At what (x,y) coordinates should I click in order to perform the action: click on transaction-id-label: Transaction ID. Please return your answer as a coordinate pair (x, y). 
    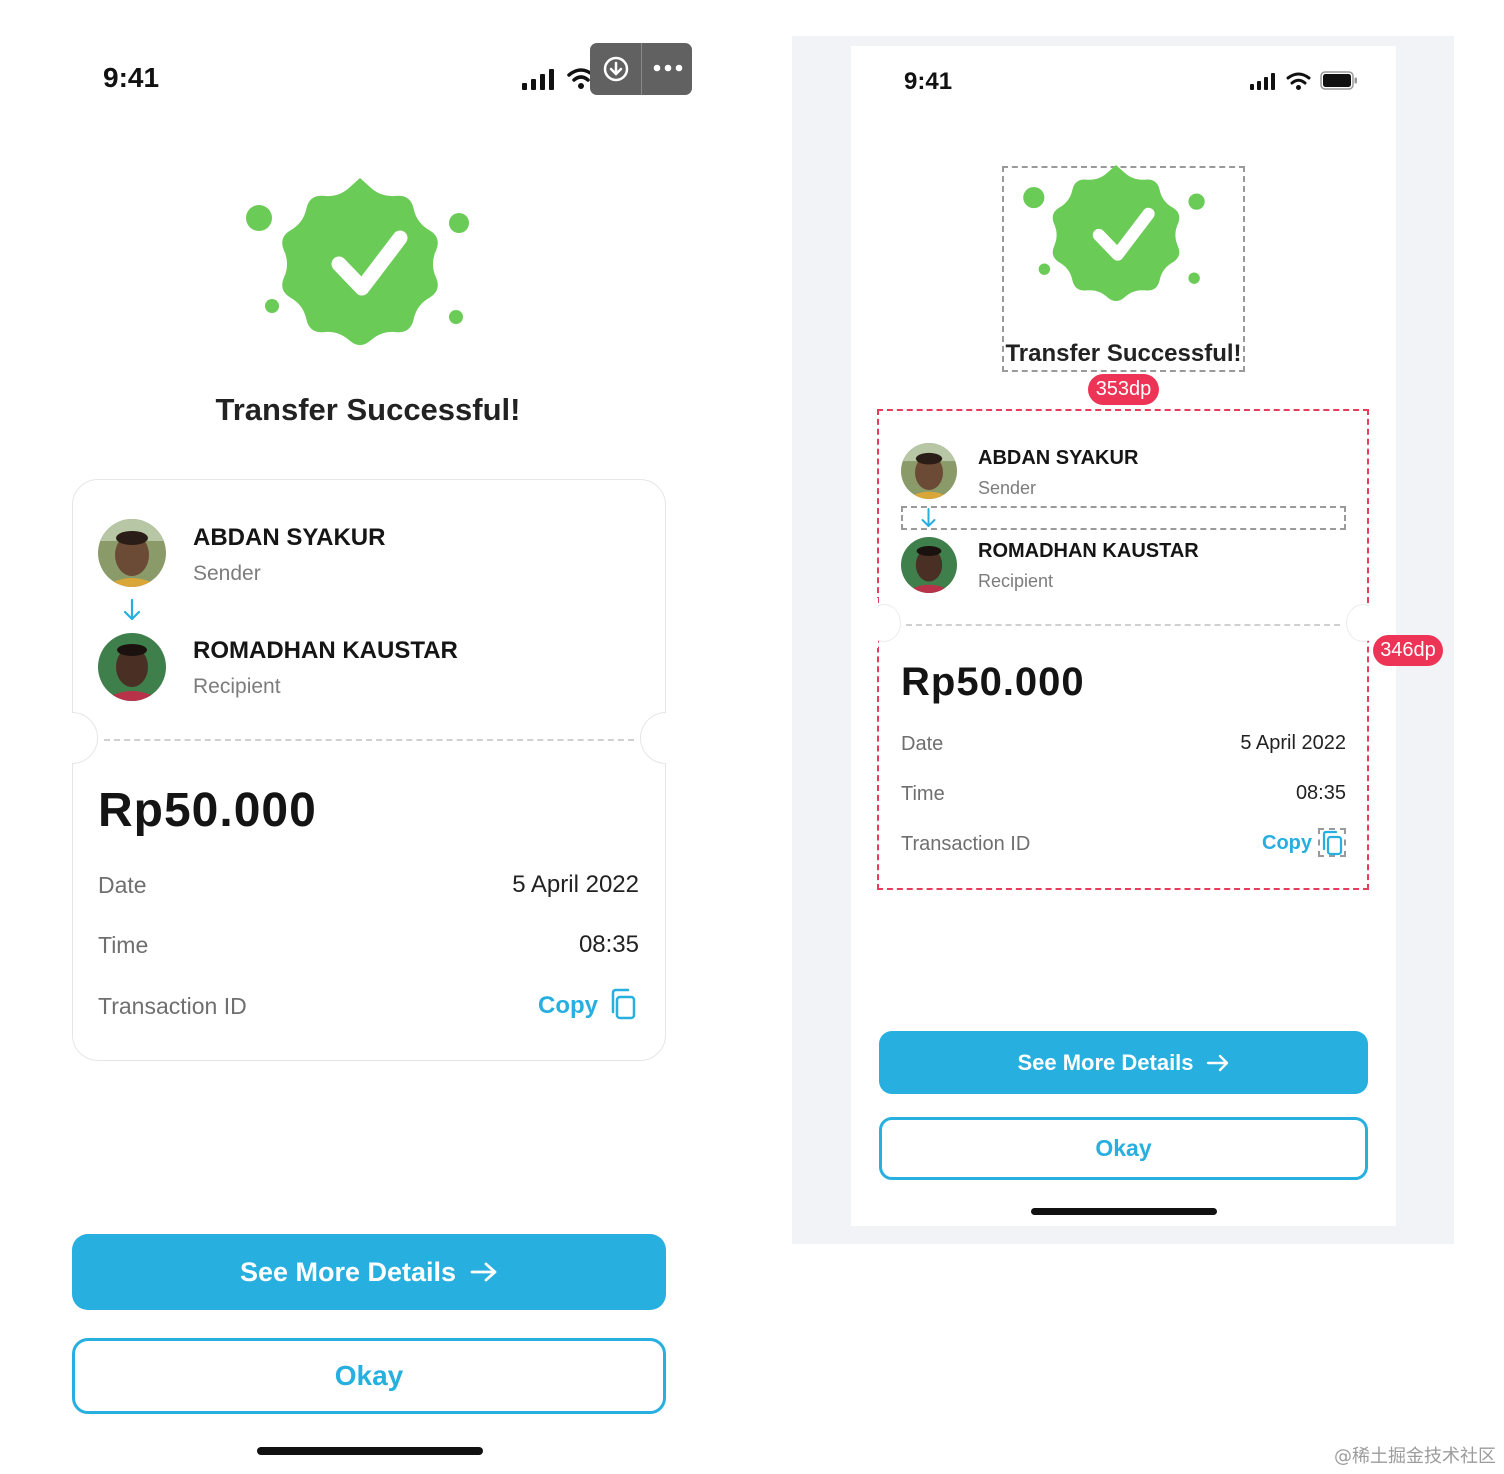
    Looking at the image, I should click on (172, 1006).